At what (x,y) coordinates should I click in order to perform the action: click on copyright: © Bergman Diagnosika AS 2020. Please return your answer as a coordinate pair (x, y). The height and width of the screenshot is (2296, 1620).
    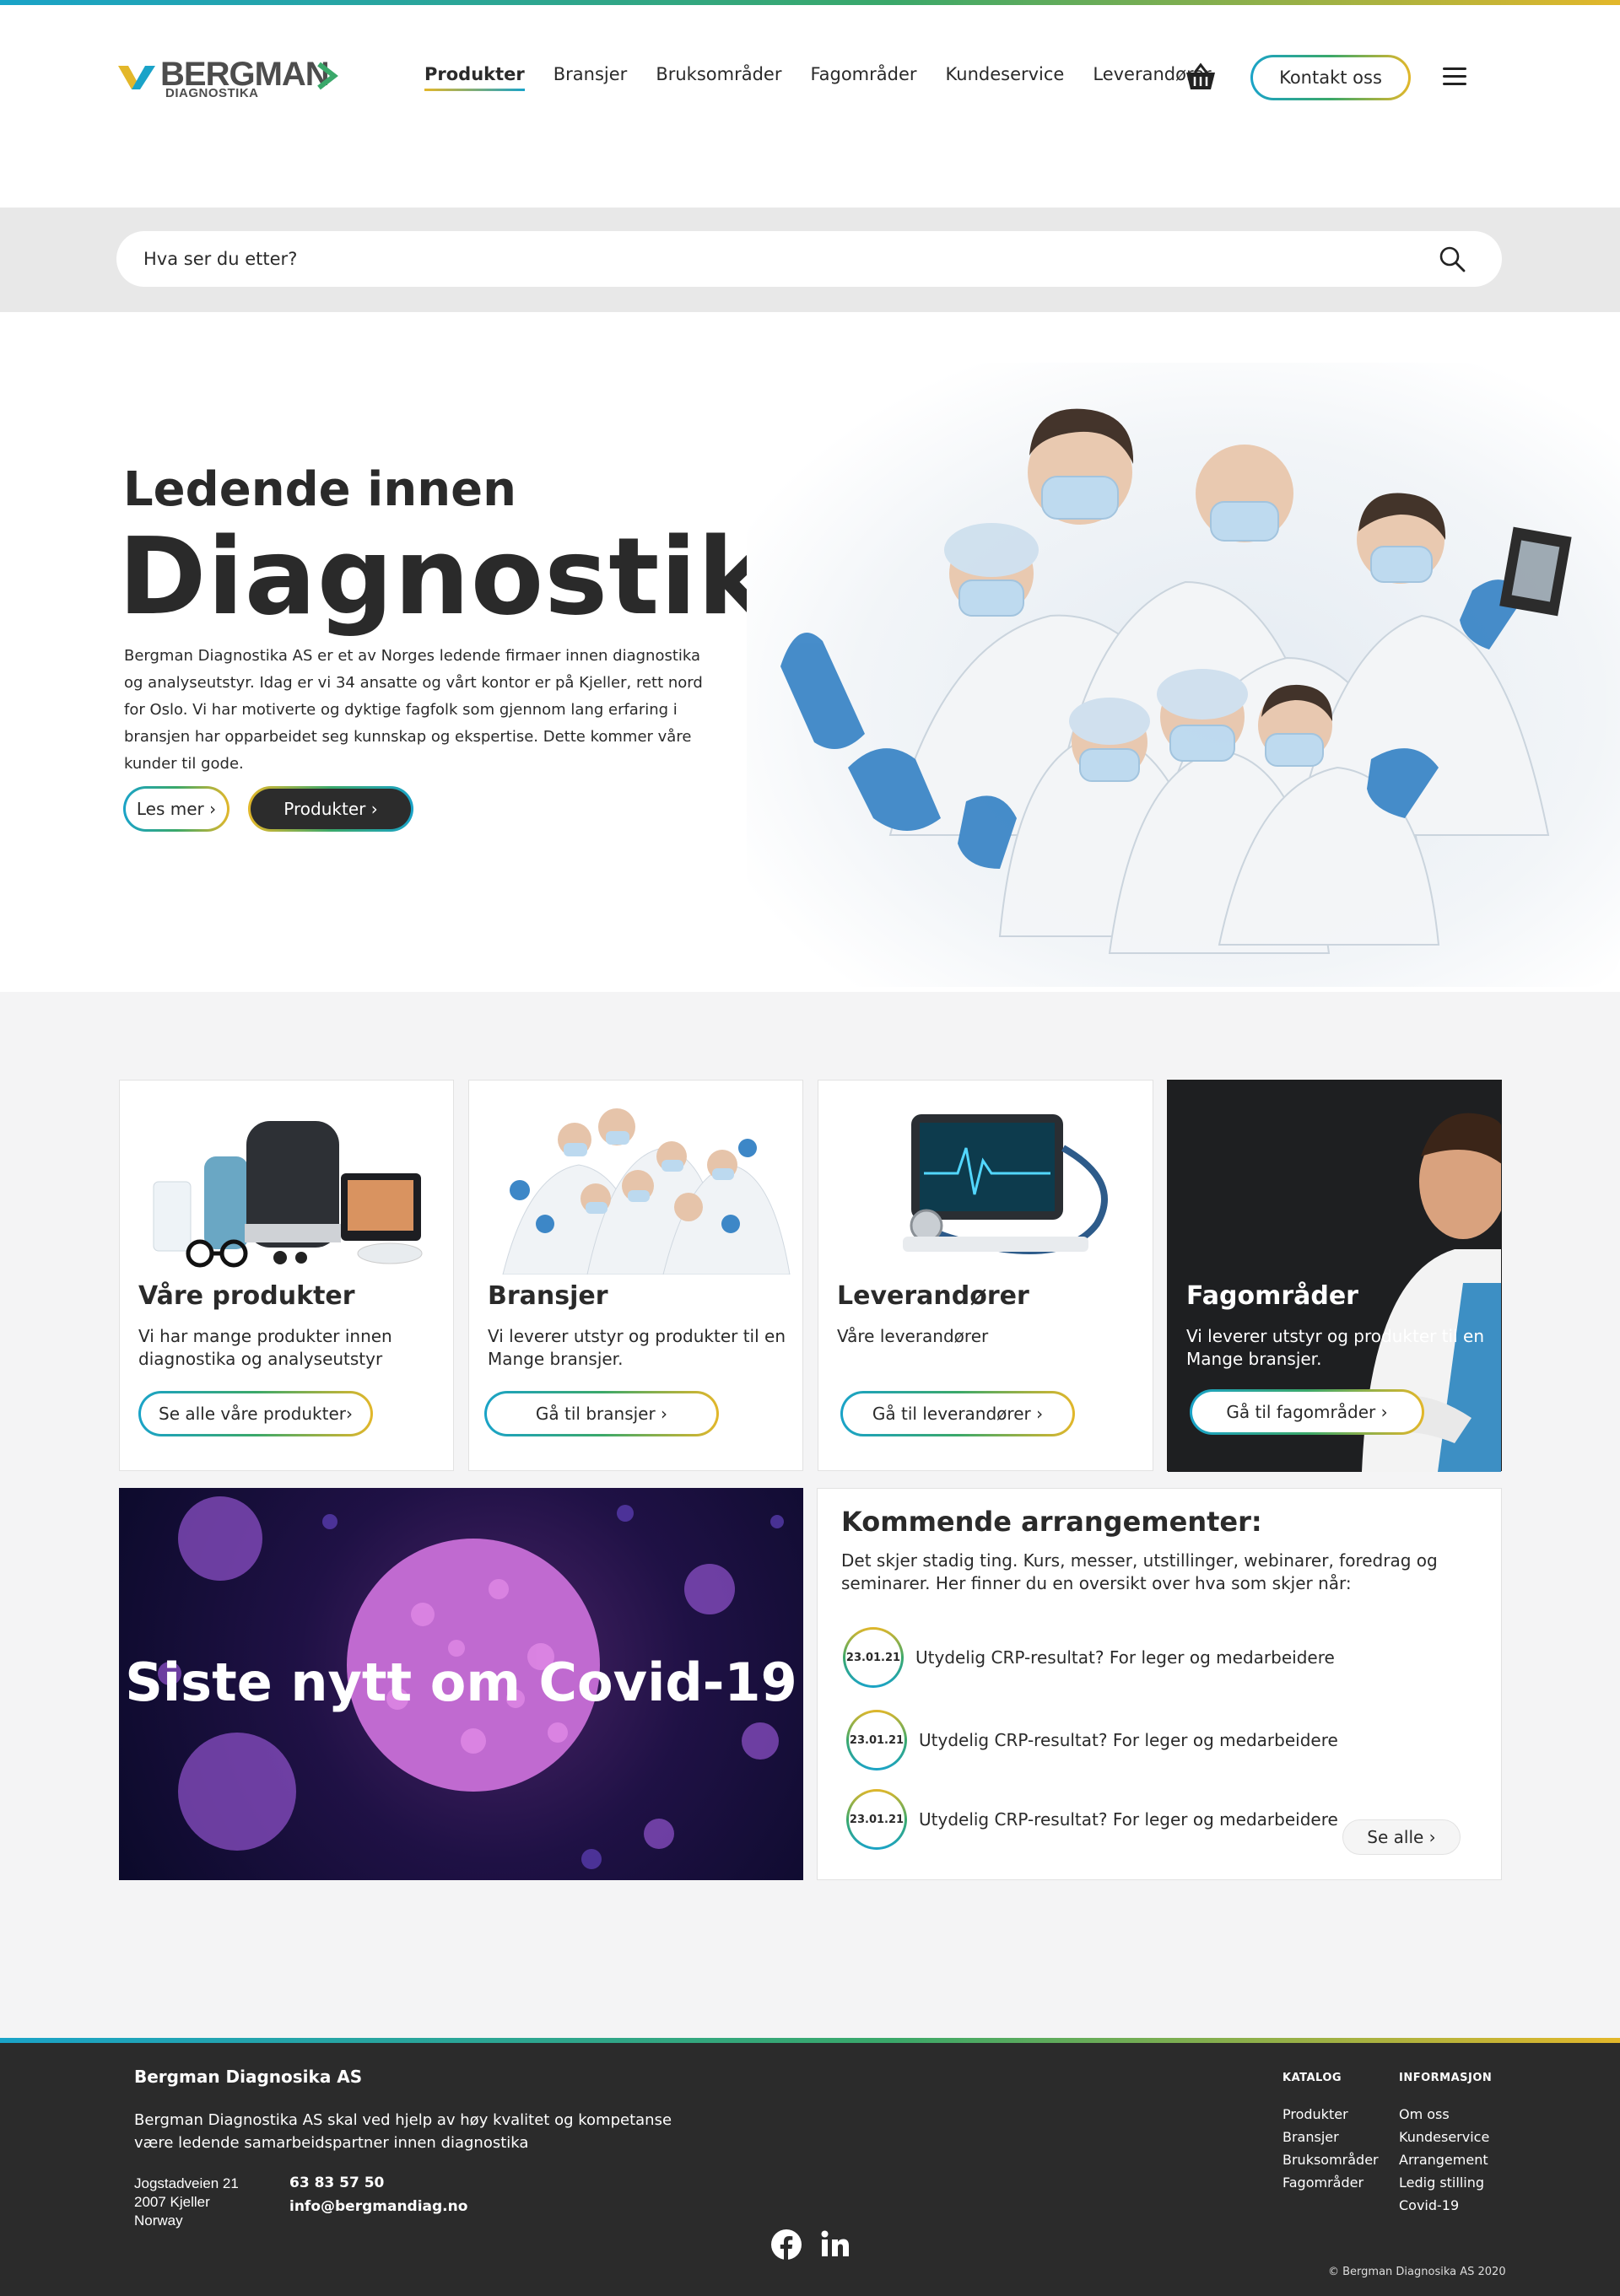
    Looking at the image, I should click on (1417, 2272).